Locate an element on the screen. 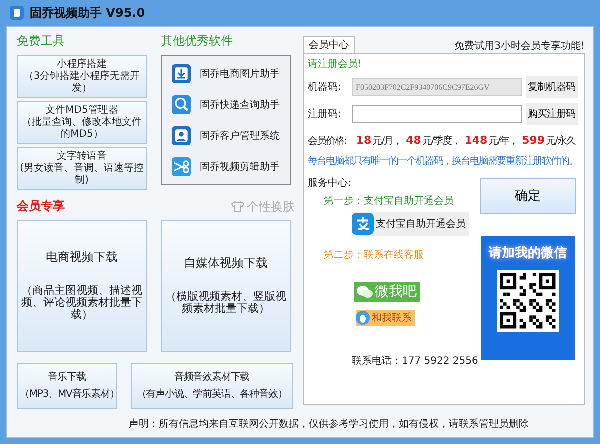 This screenshot has height=444, width=600. section-heading: 其他优秀软件 is located at coordinates (197, 41).